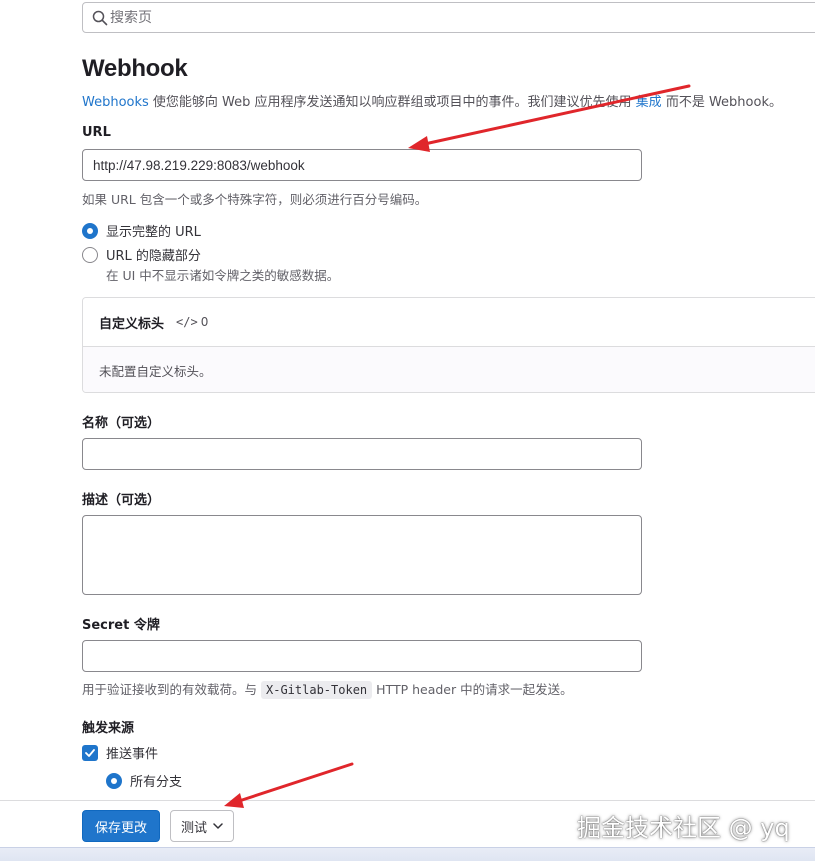 Image resolution: width=815 pixels, height=861 pixels. What do you see at coordinates (108, 728) in the screenshot?
I see `trigger-label: 触发来源` at bounding box center [108, 728].